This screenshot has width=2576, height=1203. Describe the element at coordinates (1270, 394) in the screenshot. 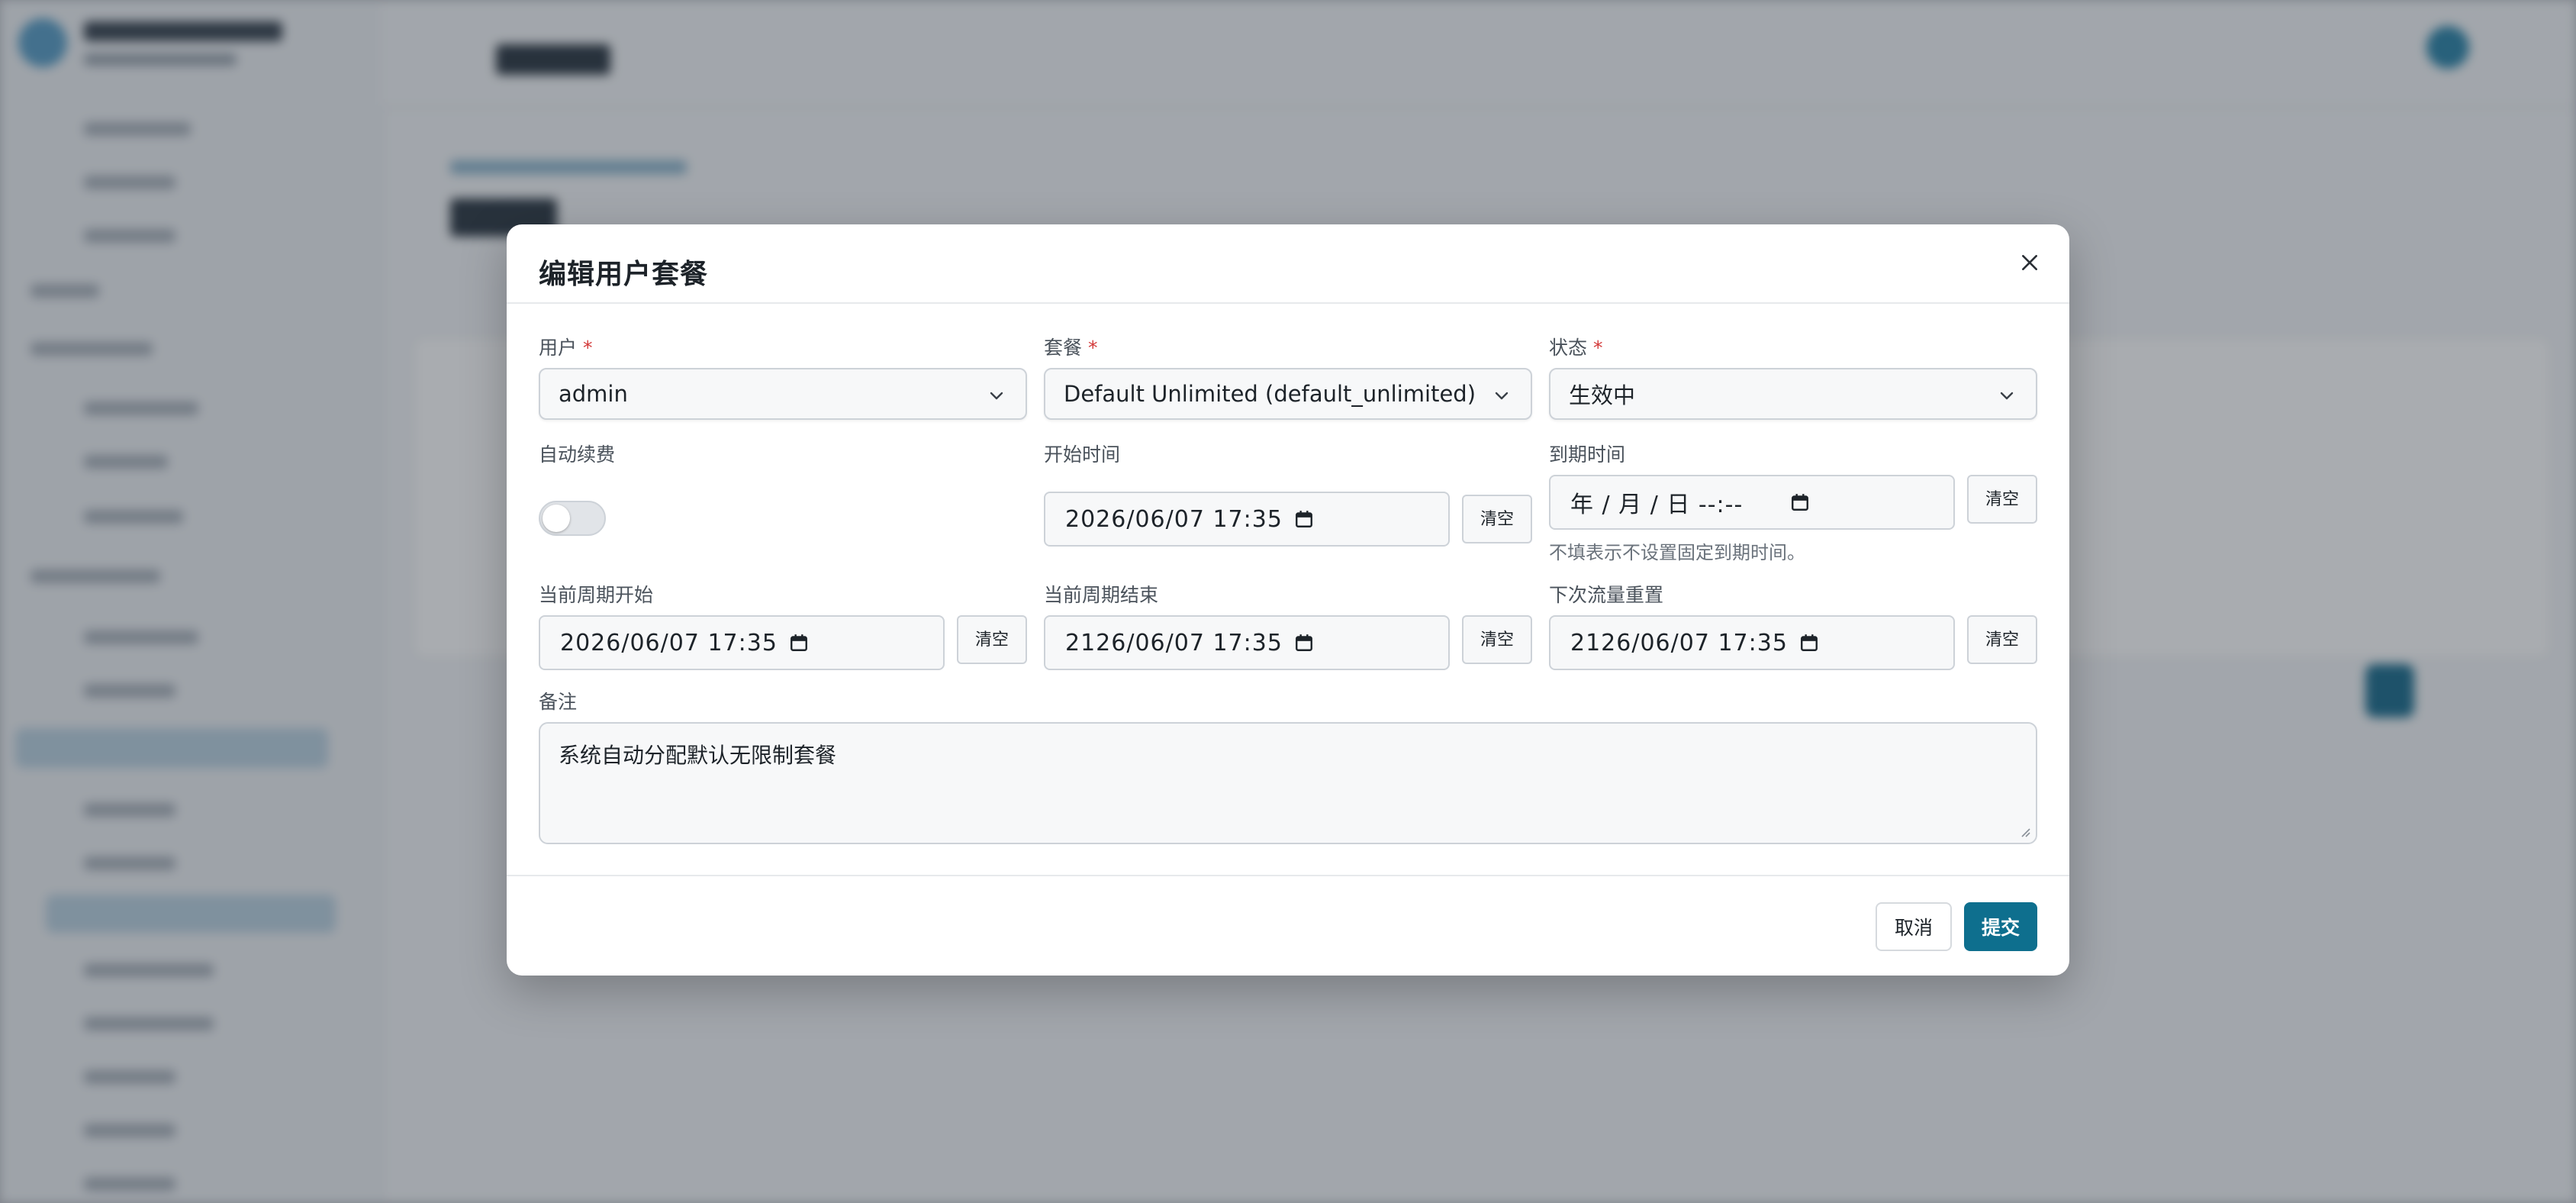

I see `plan-select-value: Default Unlimited (default_unlimited)` at that location.